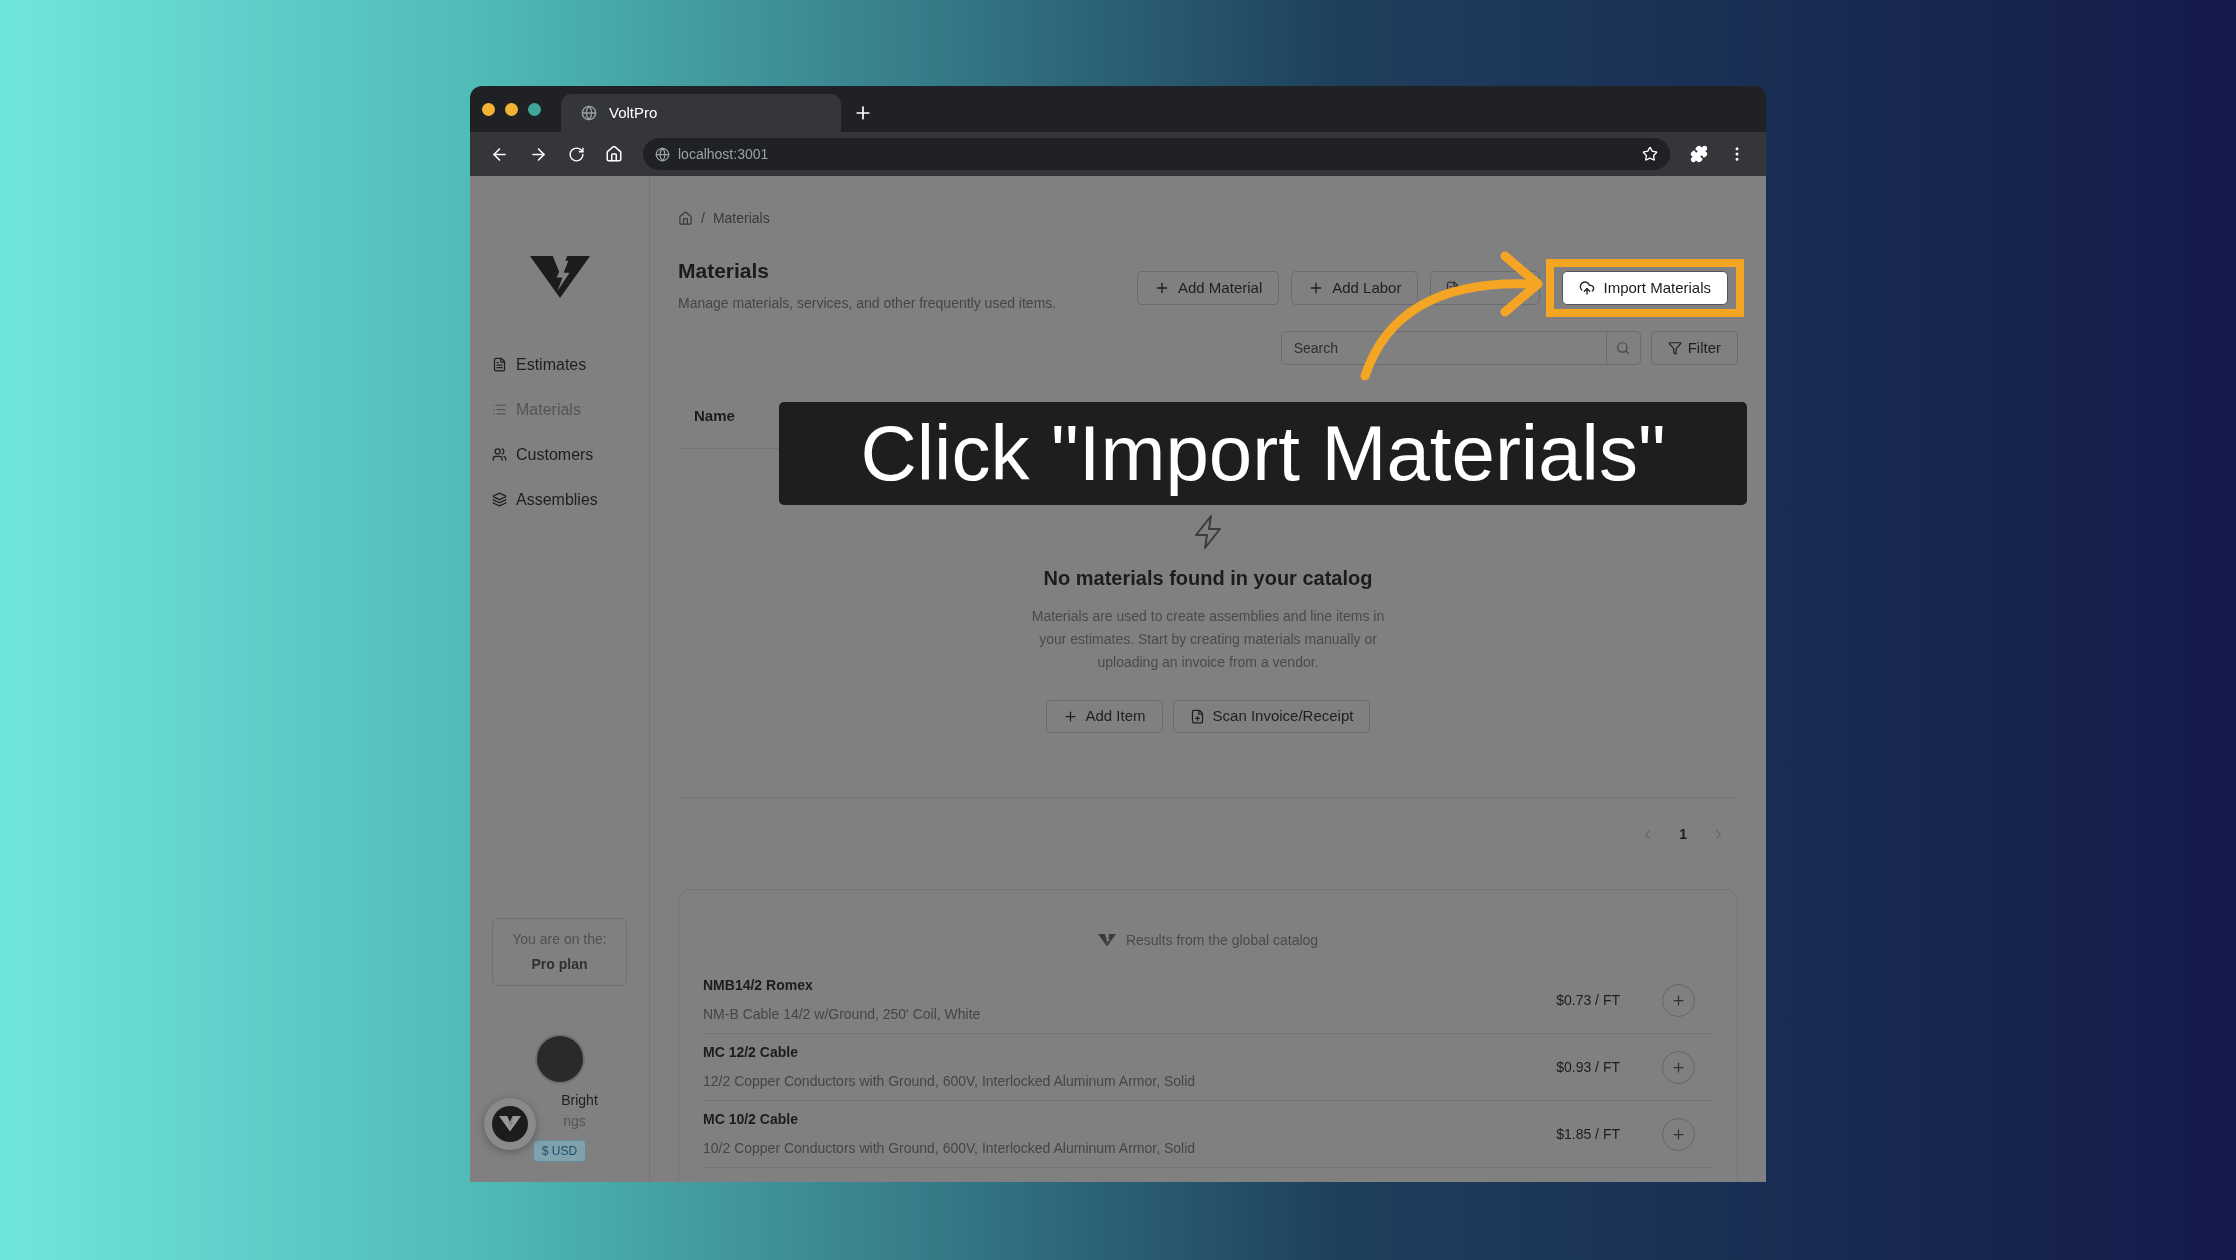 The image size is (2236, 1260). Describe the element at coordinates (1674, 348) in the screenshot. I see `filter-icon` at that location.